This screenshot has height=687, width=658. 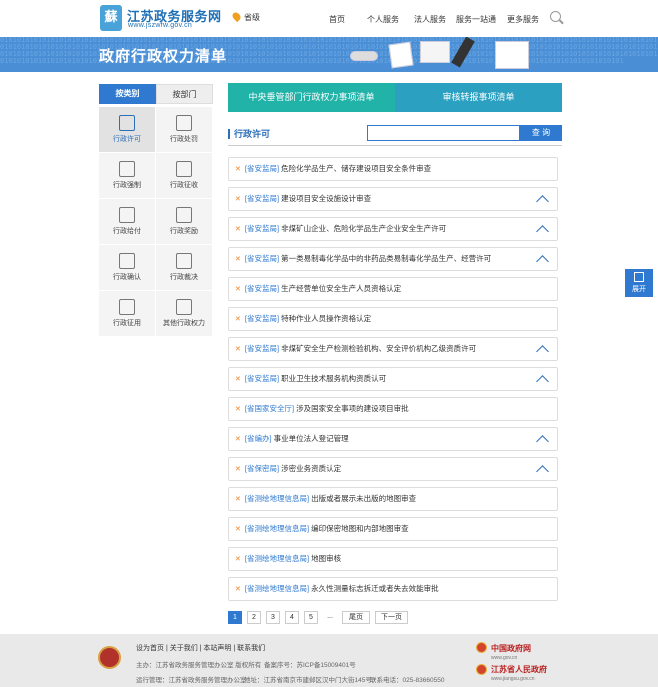 I want to click on list-item: ✕ [省测绘地理信息局] 出版或者展示未出版的地图审查, so click(x=393, y=499).